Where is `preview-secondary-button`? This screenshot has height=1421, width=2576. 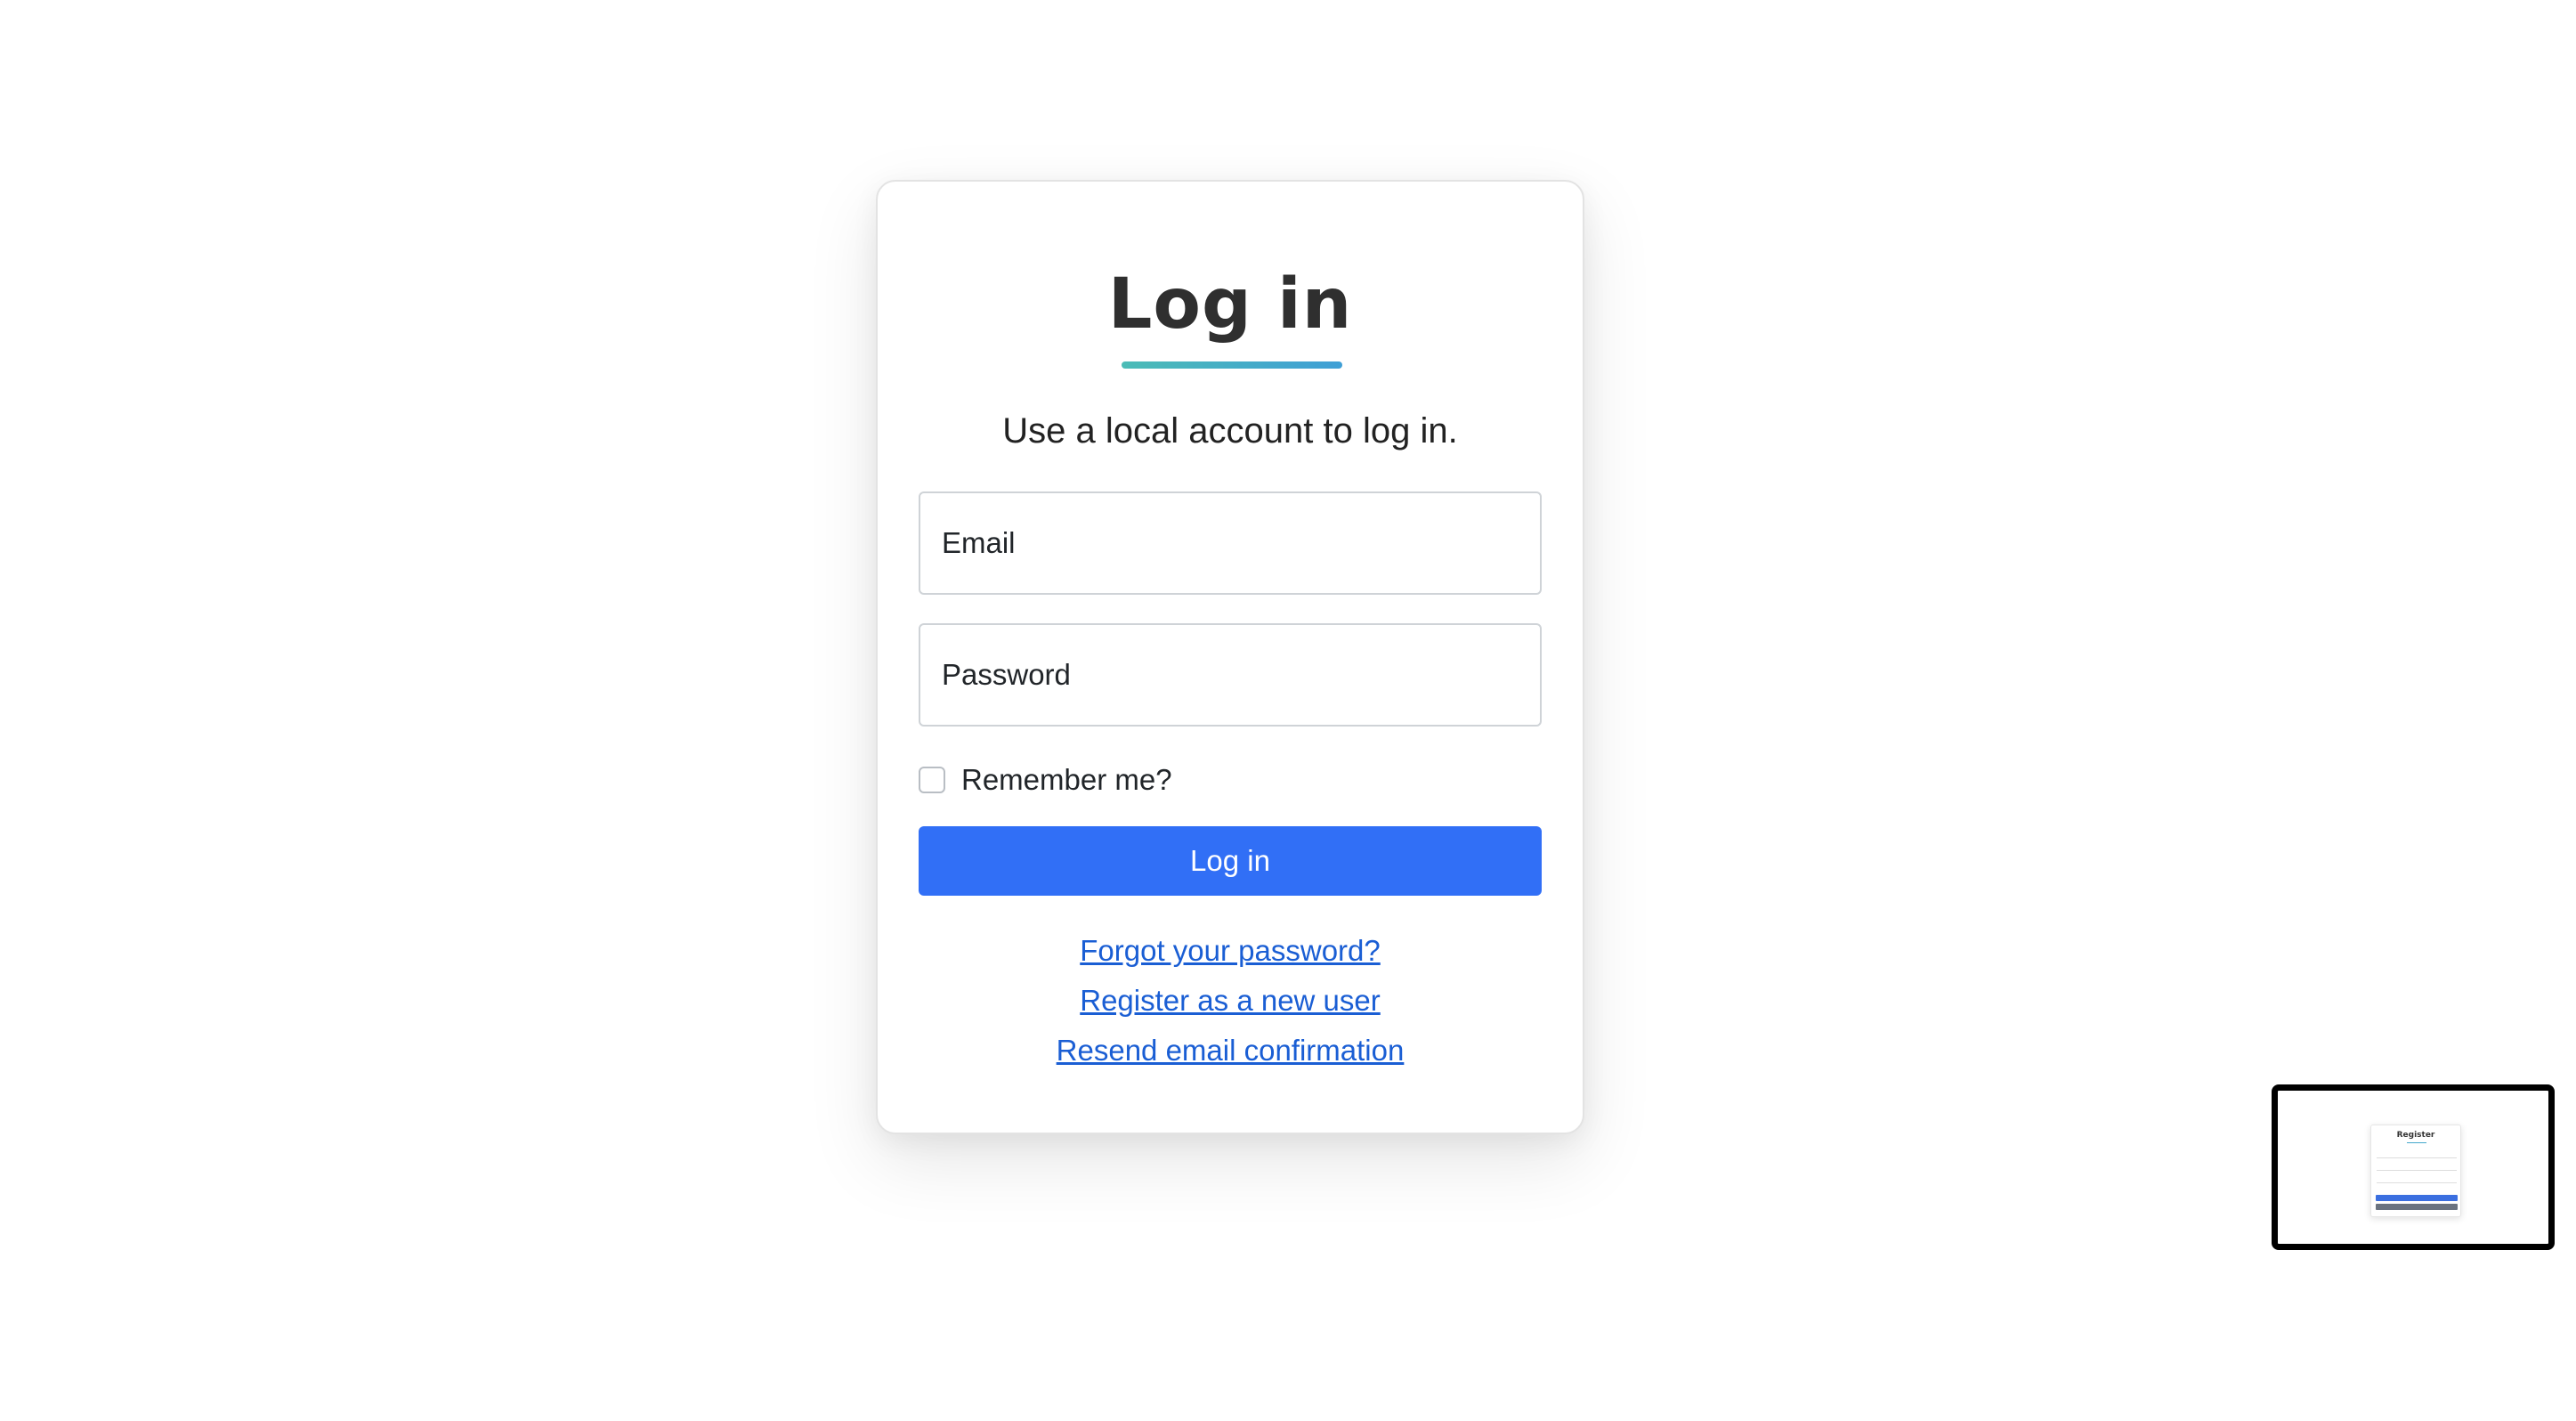
preview-secondary-button is located at coordinates (2417, 1207).